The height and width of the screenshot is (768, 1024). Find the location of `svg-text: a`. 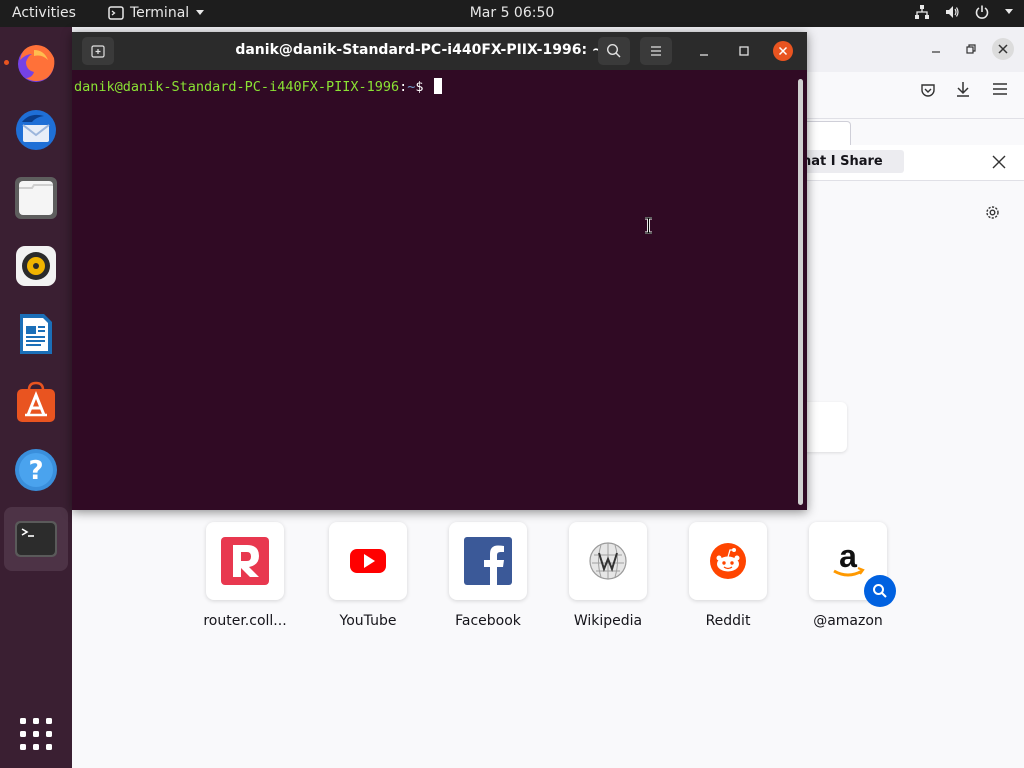

svg-text: a is located at coordinates (848, 556).